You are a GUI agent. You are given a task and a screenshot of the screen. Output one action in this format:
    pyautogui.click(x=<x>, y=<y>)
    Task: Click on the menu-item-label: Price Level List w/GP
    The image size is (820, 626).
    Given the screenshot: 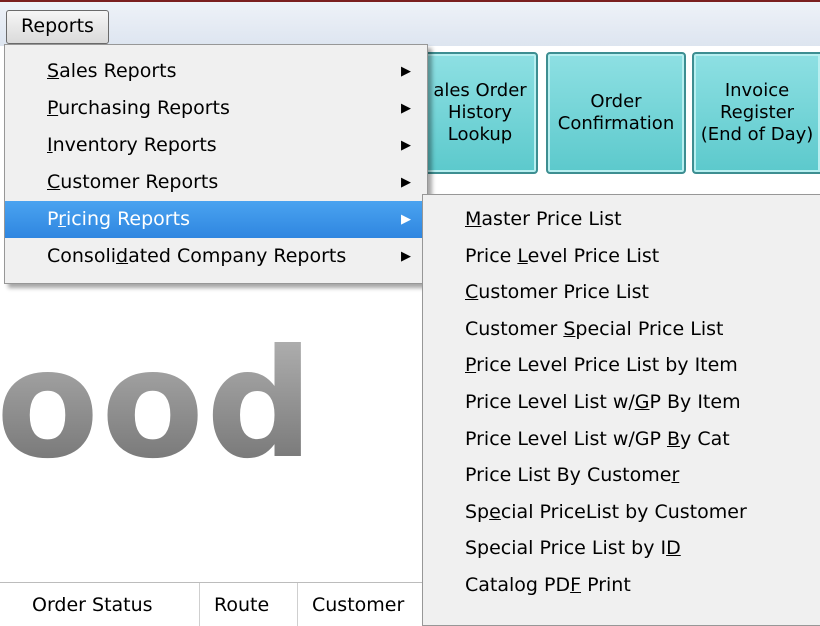 What is the action you would take?
    pyautogui.click(x=566, y=438)
    